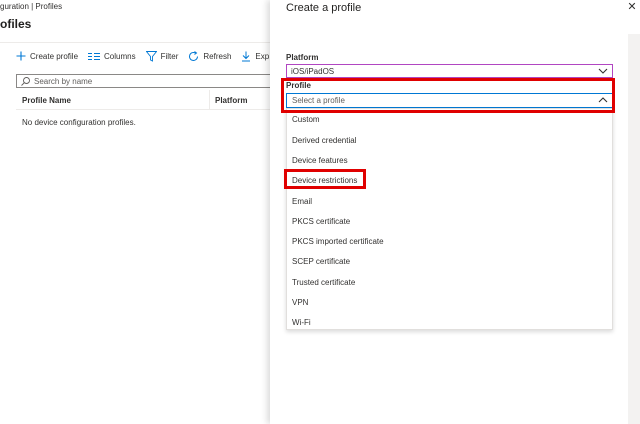 This screenshot has height=424, width=640. What do you see at coordinates (217, 56) in the screenshot?
I see `refresh-label: Refresh` at bounding box center [217, 56].